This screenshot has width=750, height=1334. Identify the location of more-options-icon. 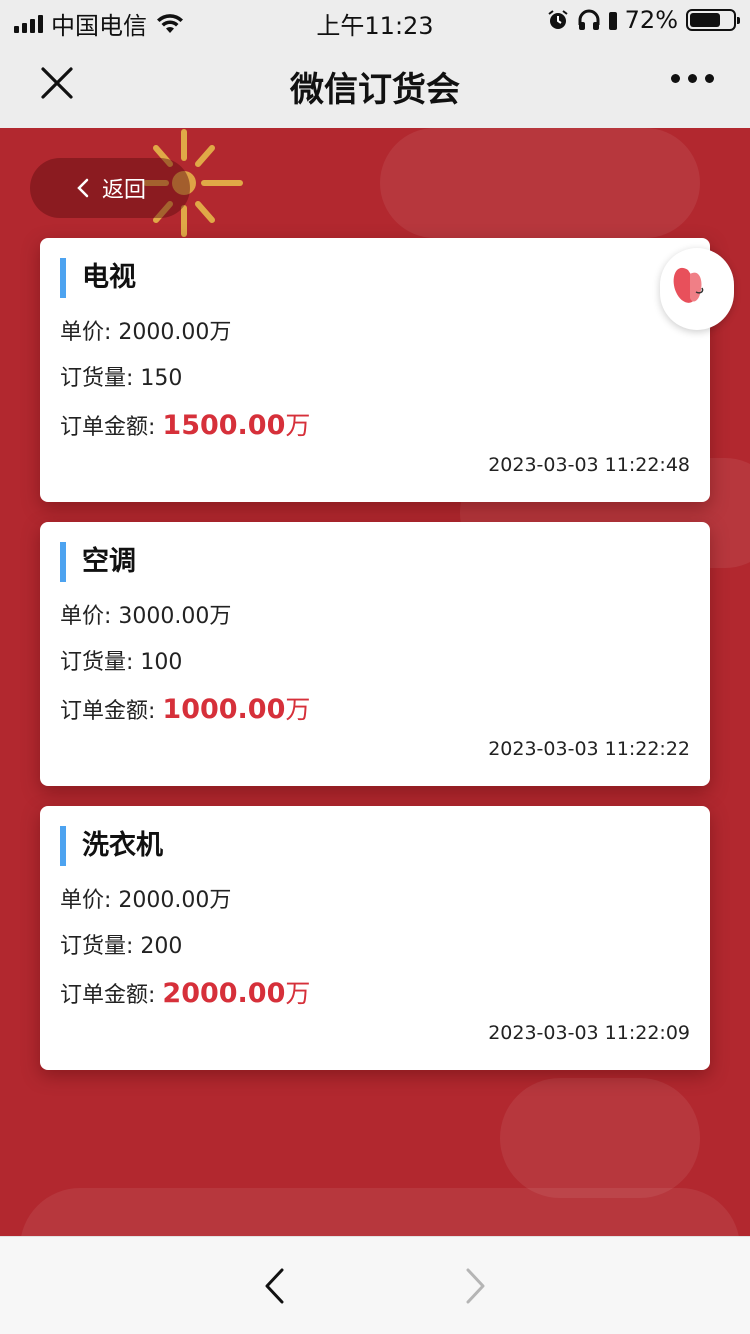
(692, 78).